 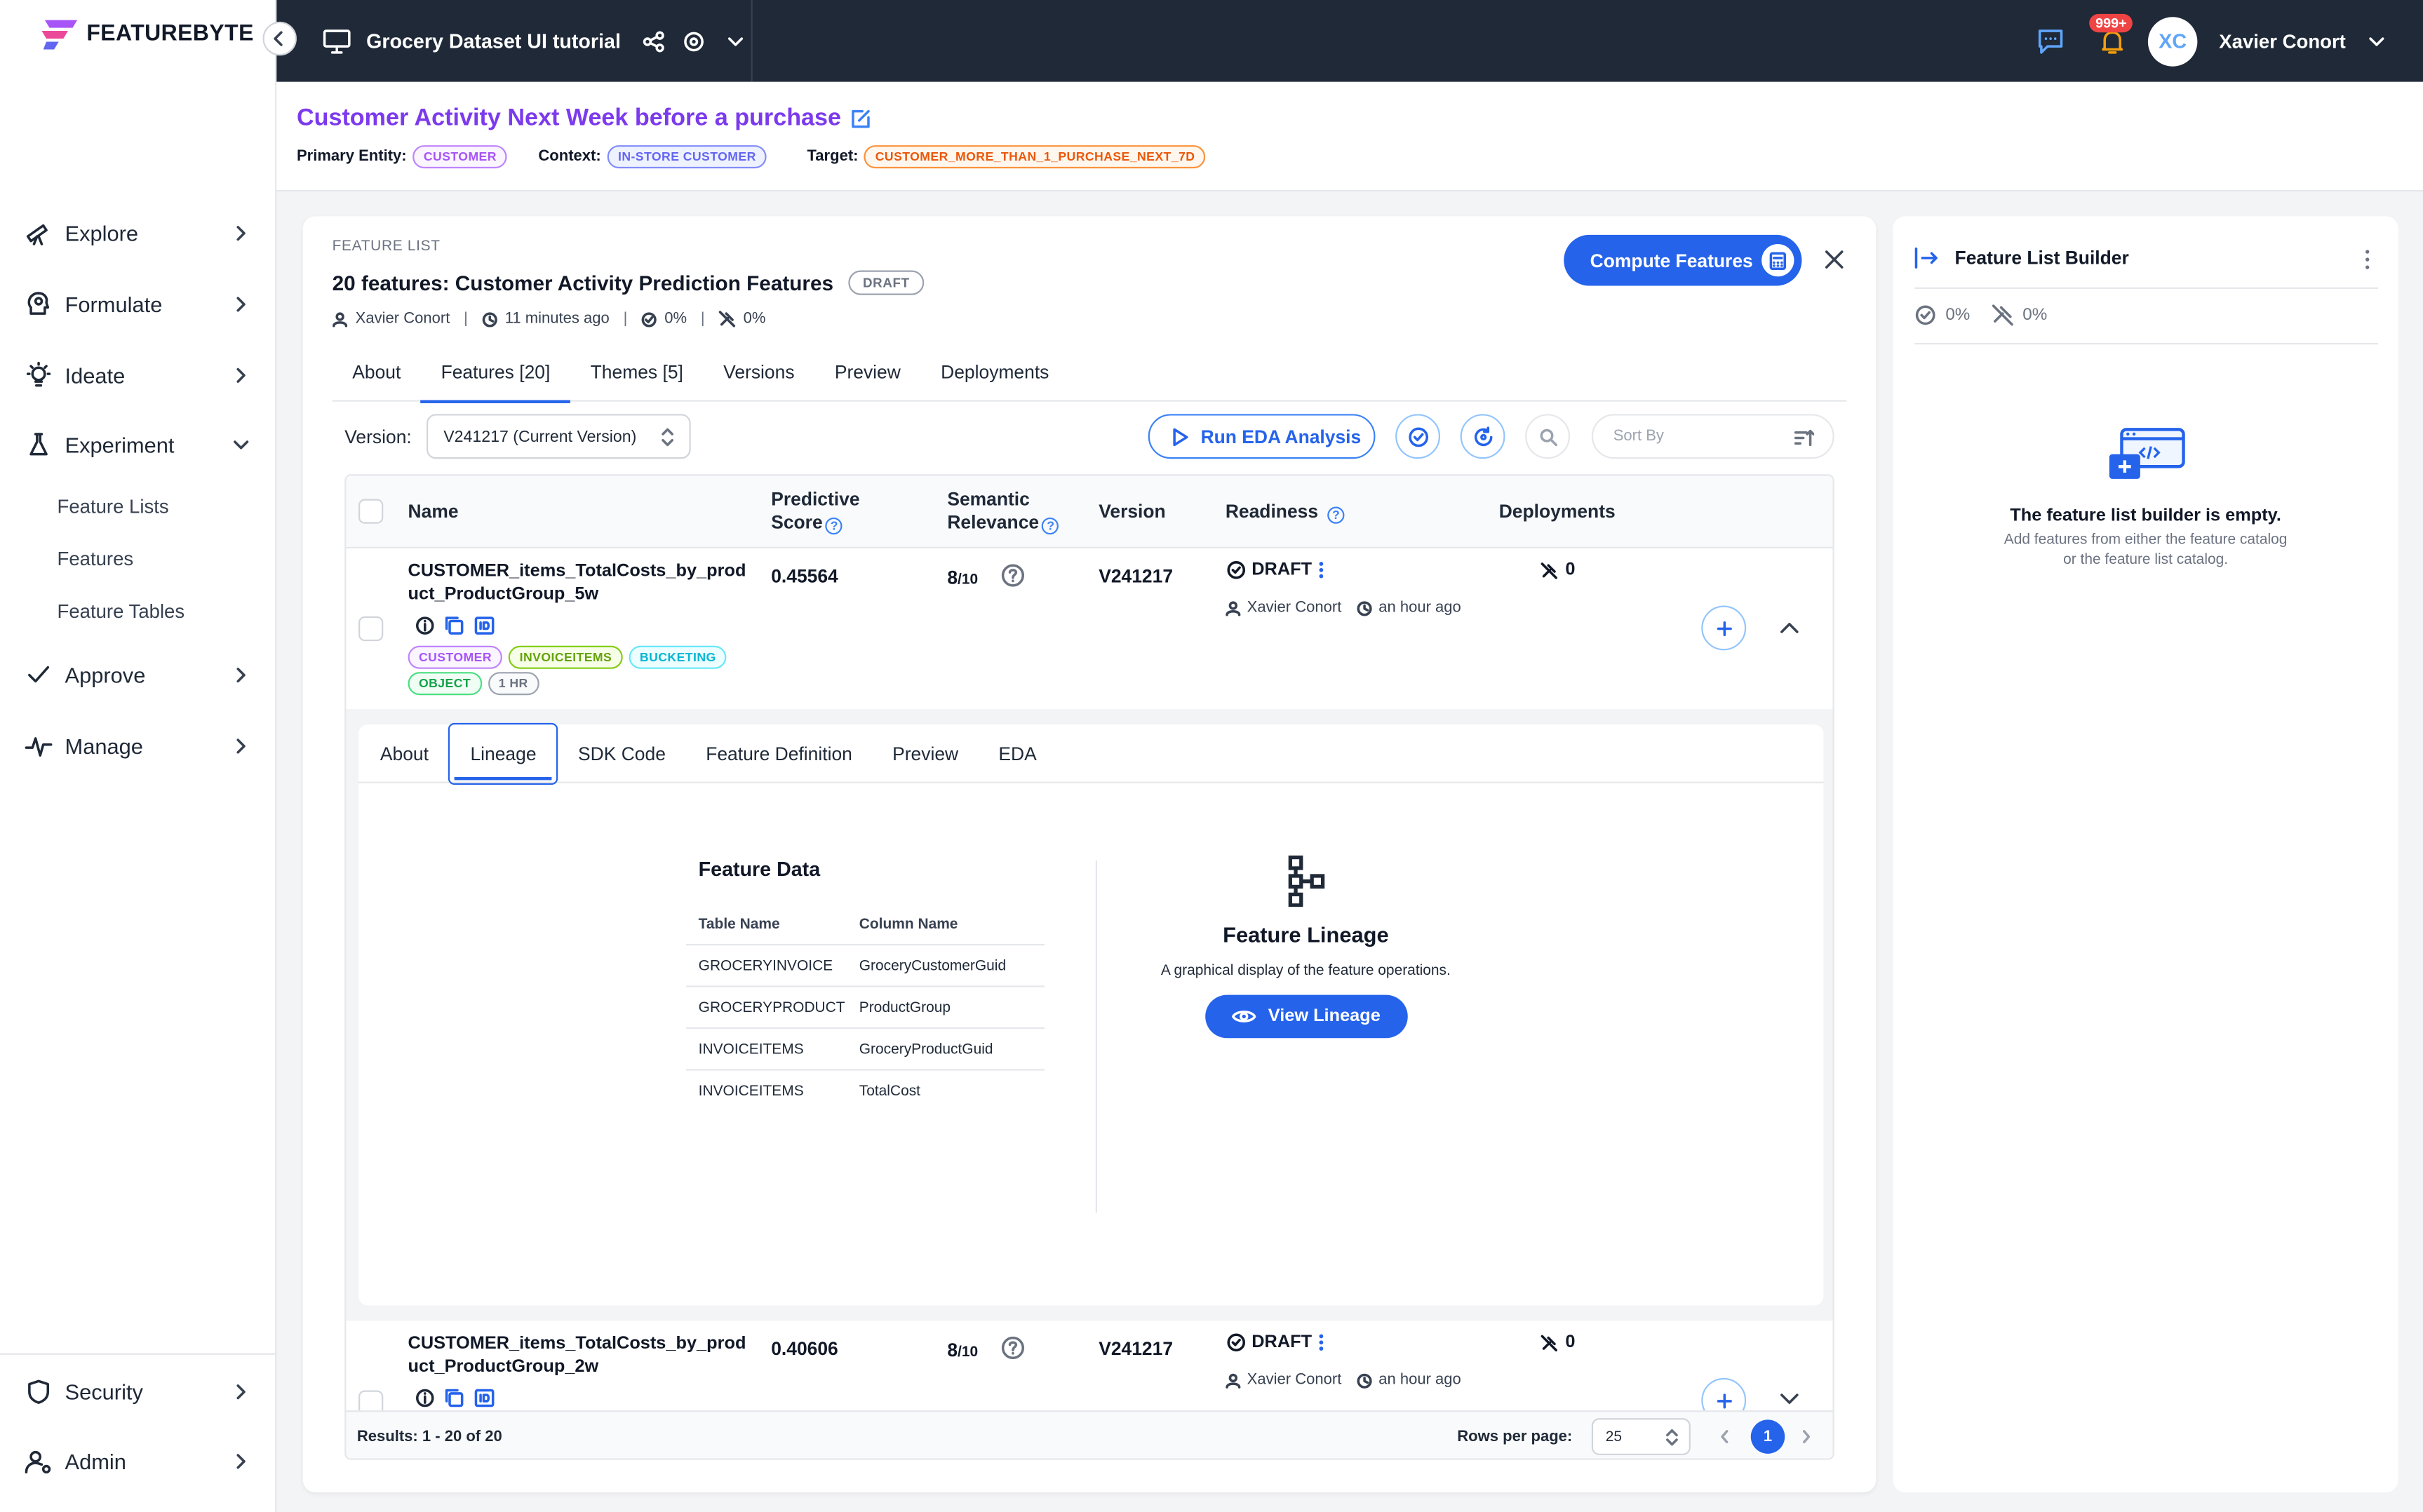 What do you see at coordinates (1557, 512) in the screenshot?
I see `col-deployments: Deployments` at bounding box center [1557, 512].